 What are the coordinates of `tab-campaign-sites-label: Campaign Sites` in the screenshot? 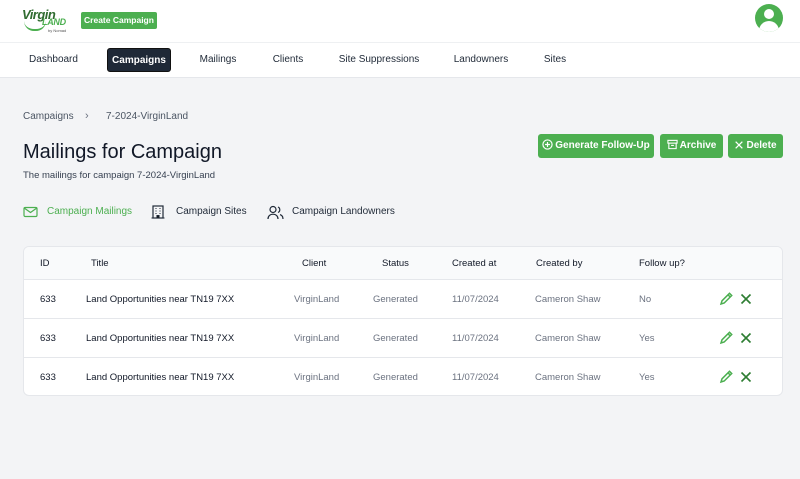 It's located at (211, 211).